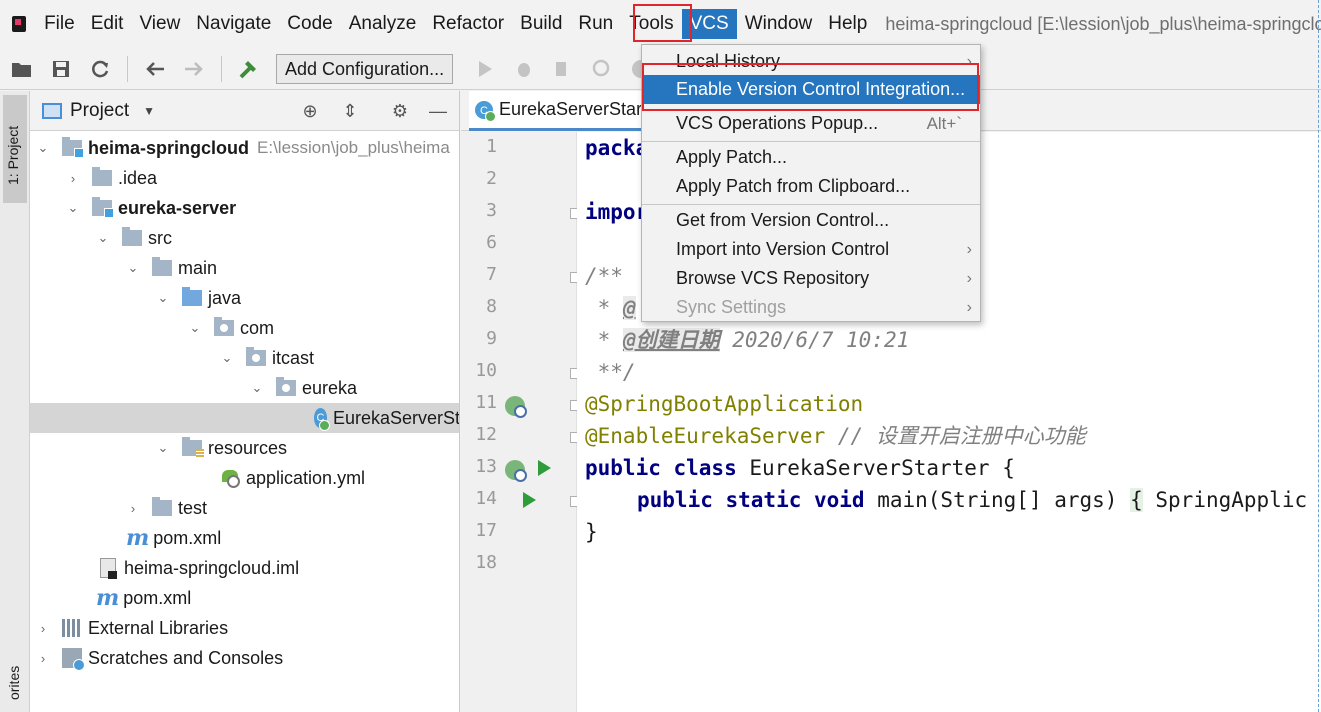 The width and height of the screenshot is (1321, 712). I want to click on code-text: EurekaServerStarter {, so click(875, 468).